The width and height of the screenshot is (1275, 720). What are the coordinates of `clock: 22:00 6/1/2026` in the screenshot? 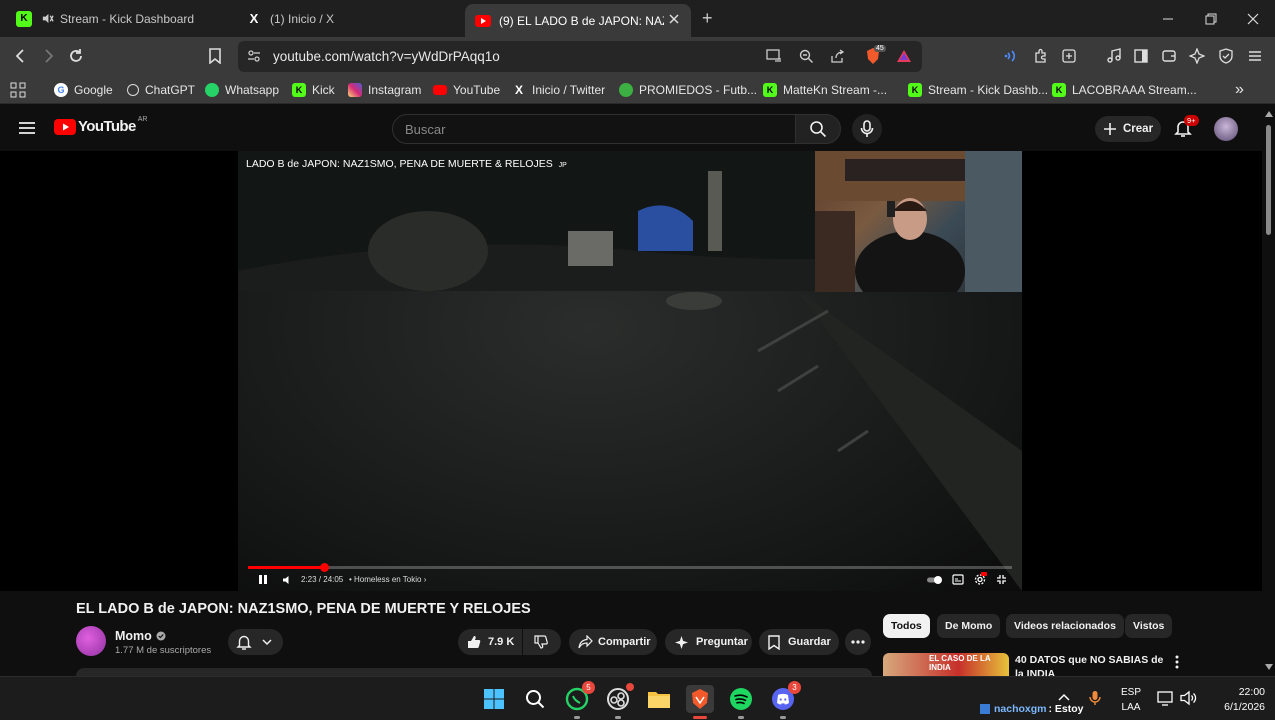 It's located at (1235, 700).